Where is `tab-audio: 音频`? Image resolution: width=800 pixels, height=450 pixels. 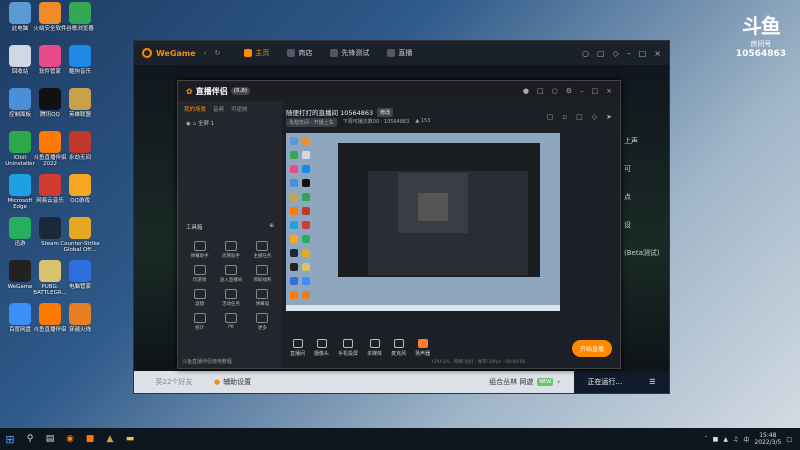 tab-audio: 音频 is located at coordinates (218, 109).